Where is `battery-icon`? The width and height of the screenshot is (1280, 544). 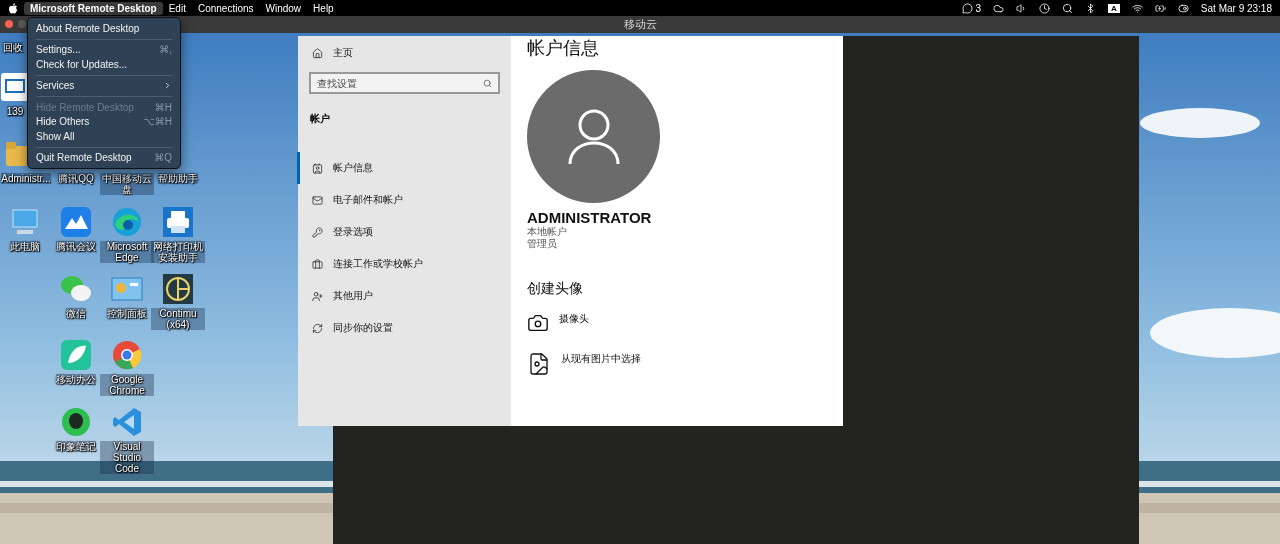
battery-icon is located at coordinates (1160, 8).